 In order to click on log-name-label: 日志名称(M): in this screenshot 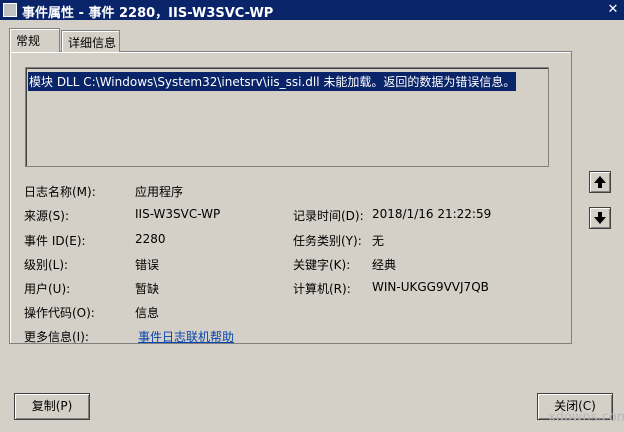, I will do `click(60, 192)`.